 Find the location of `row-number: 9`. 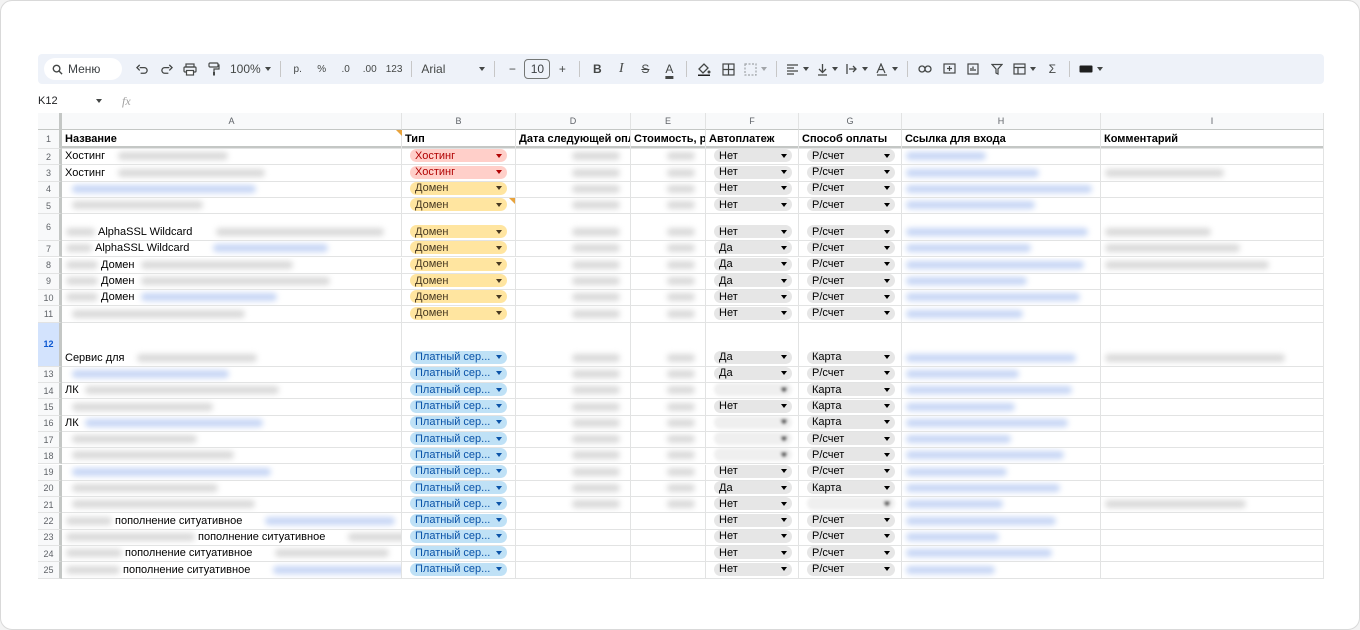

row-number: 9 is located at coordinates (50, 282).